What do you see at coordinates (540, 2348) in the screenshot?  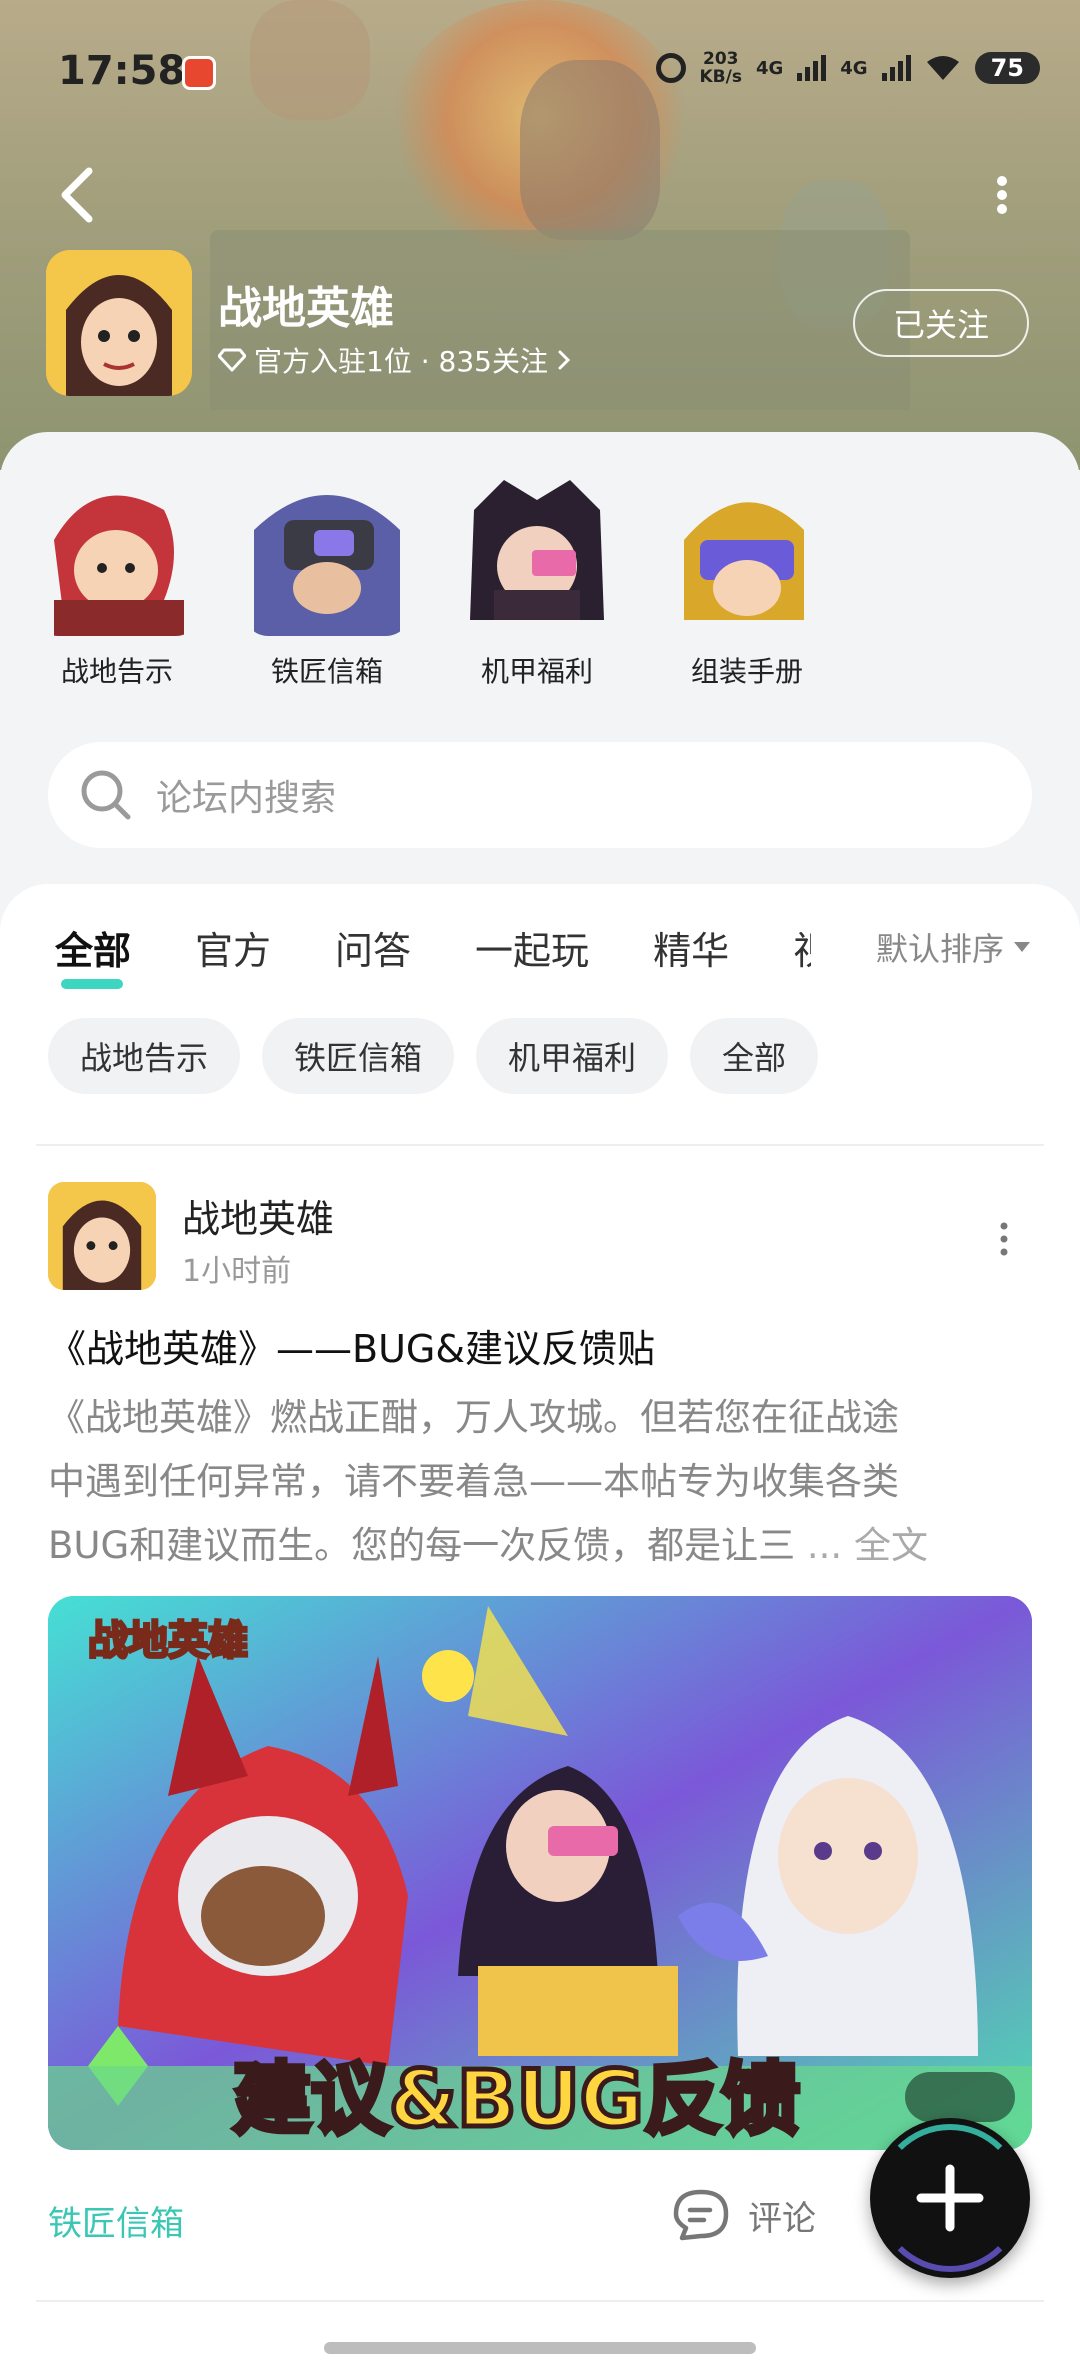 I see `home-indicator` at bounding box center [540, 2348].